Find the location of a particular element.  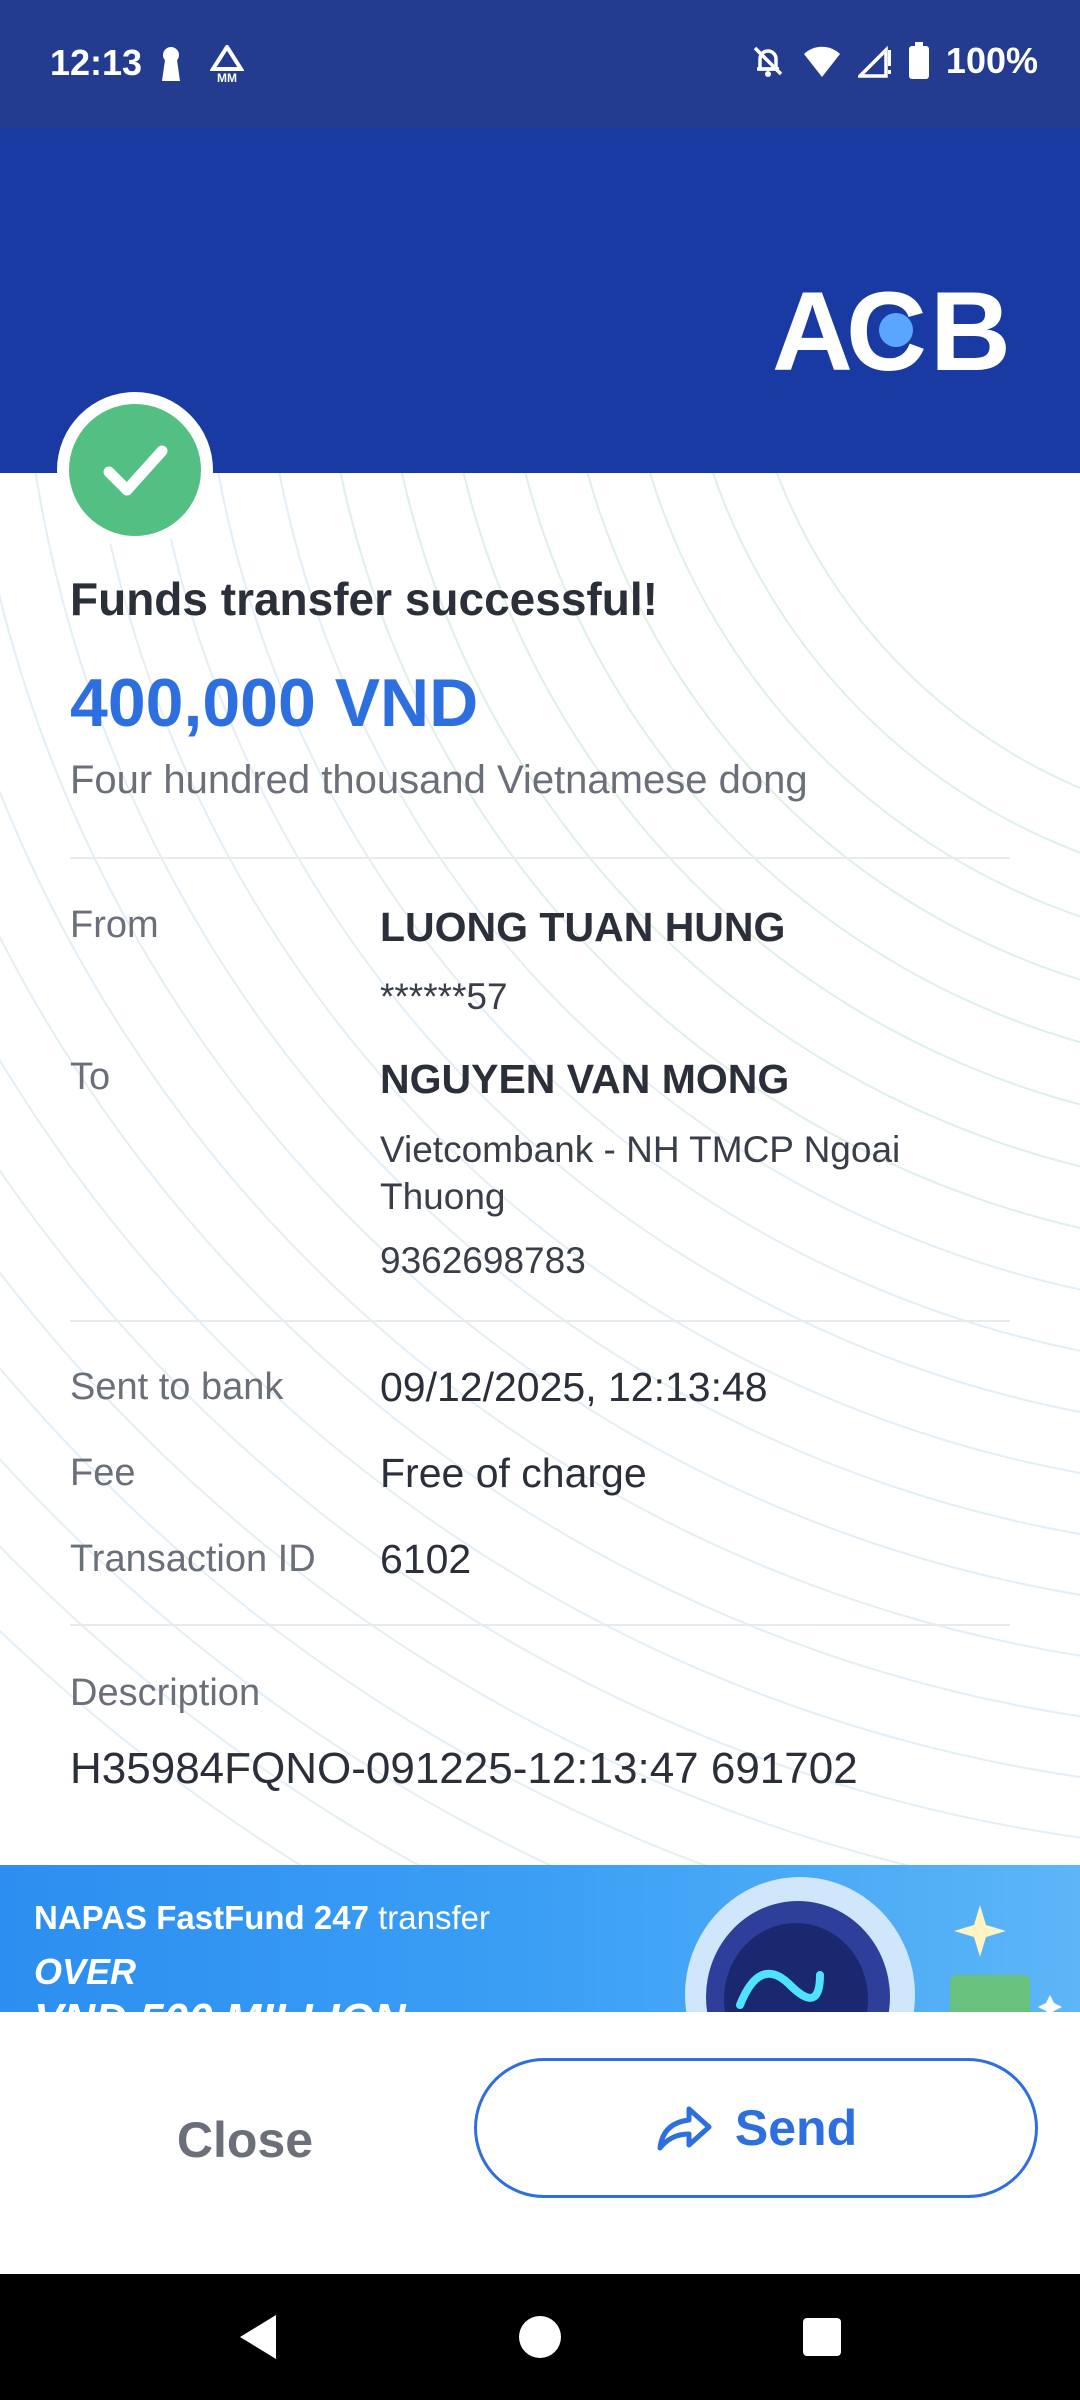

sent-to-bank-value: 09/12/2025, 12:13:48 is located at coordinates (574, 1387).